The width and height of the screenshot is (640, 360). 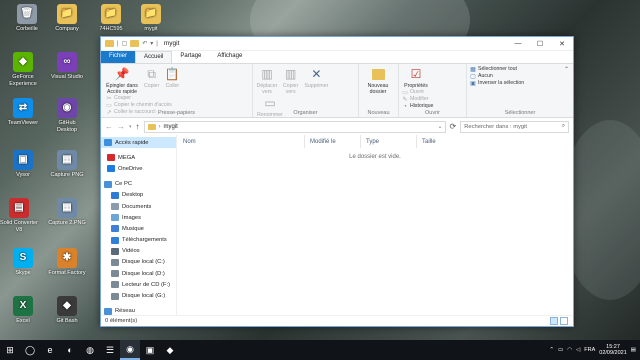 I want to click on chevron-up-icon: ⌃, so click(x=551, y=350).